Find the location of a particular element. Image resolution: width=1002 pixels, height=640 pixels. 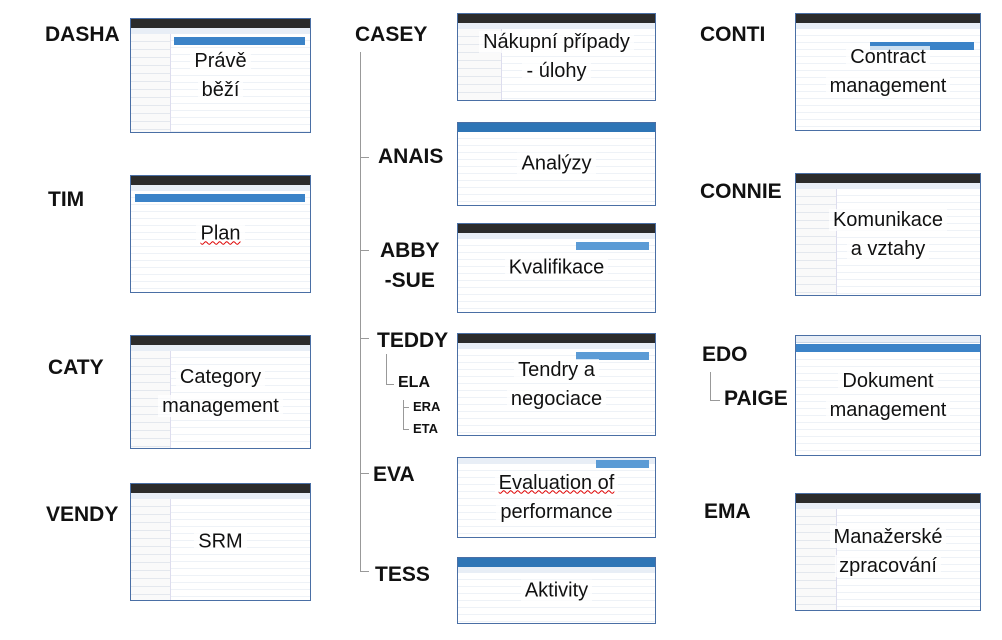

thumb-abby: Kvalifikace is located at coordinates (556, 268).